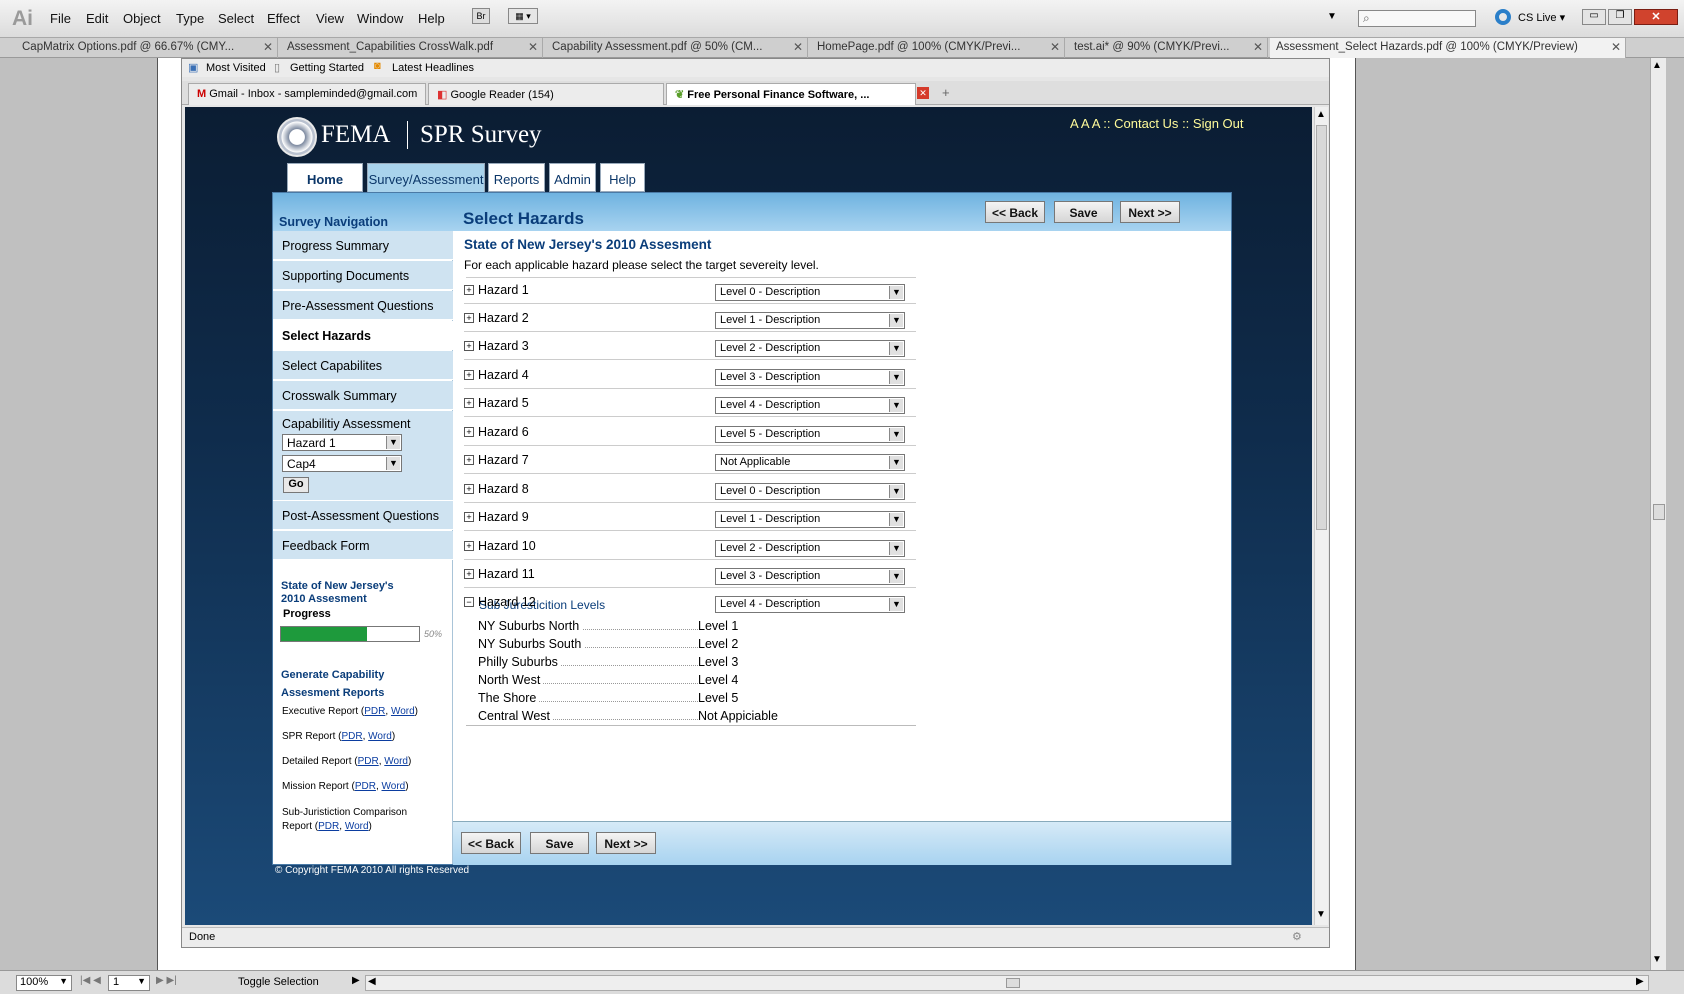 This screenshot has width=1684, height=994. Describe the element at coordinates (1332, 16) in the screenshot. I see `workspace-dropdown-icon: ▼` at that location.